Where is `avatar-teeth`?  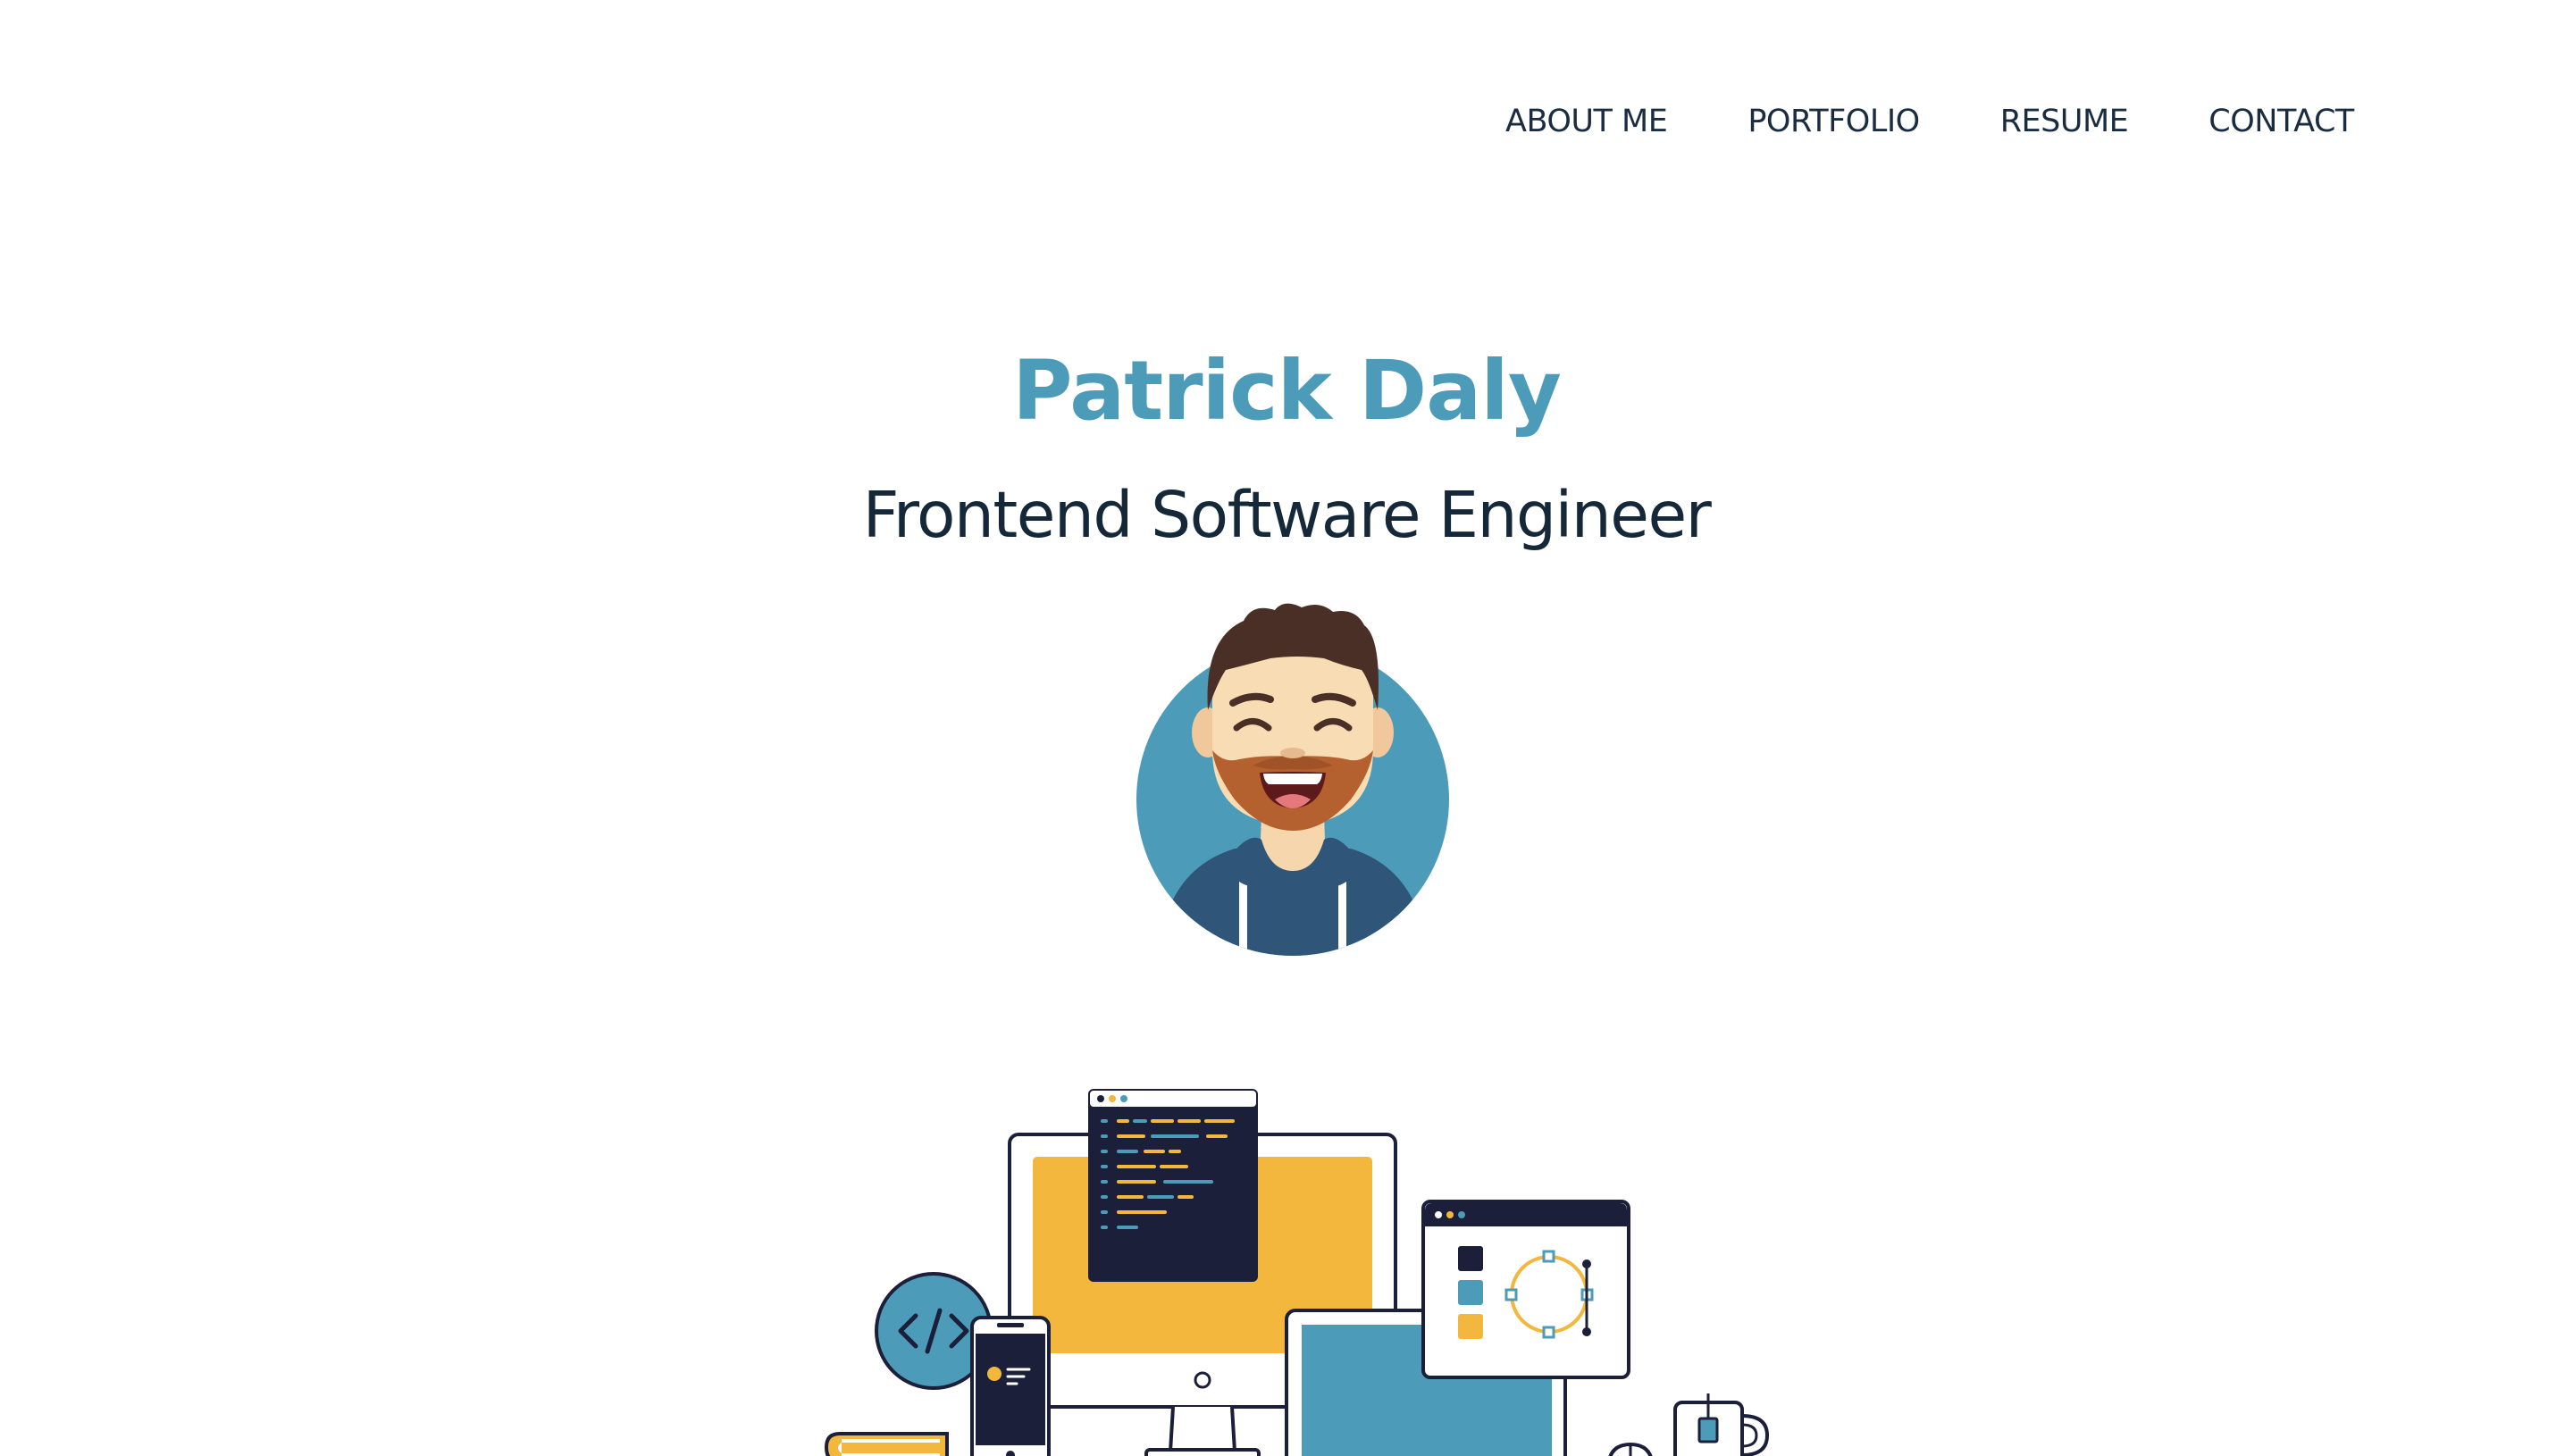
avatar-teeth is located at coordinates (1292, 779).